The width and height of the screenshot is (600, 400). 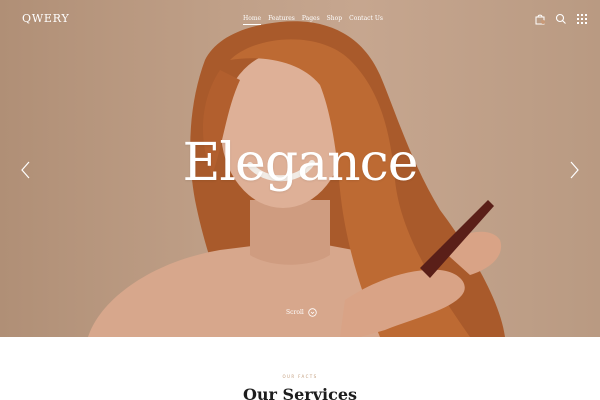 I want to click on nav-item-shop: Shop, so click(x=334, y=18).